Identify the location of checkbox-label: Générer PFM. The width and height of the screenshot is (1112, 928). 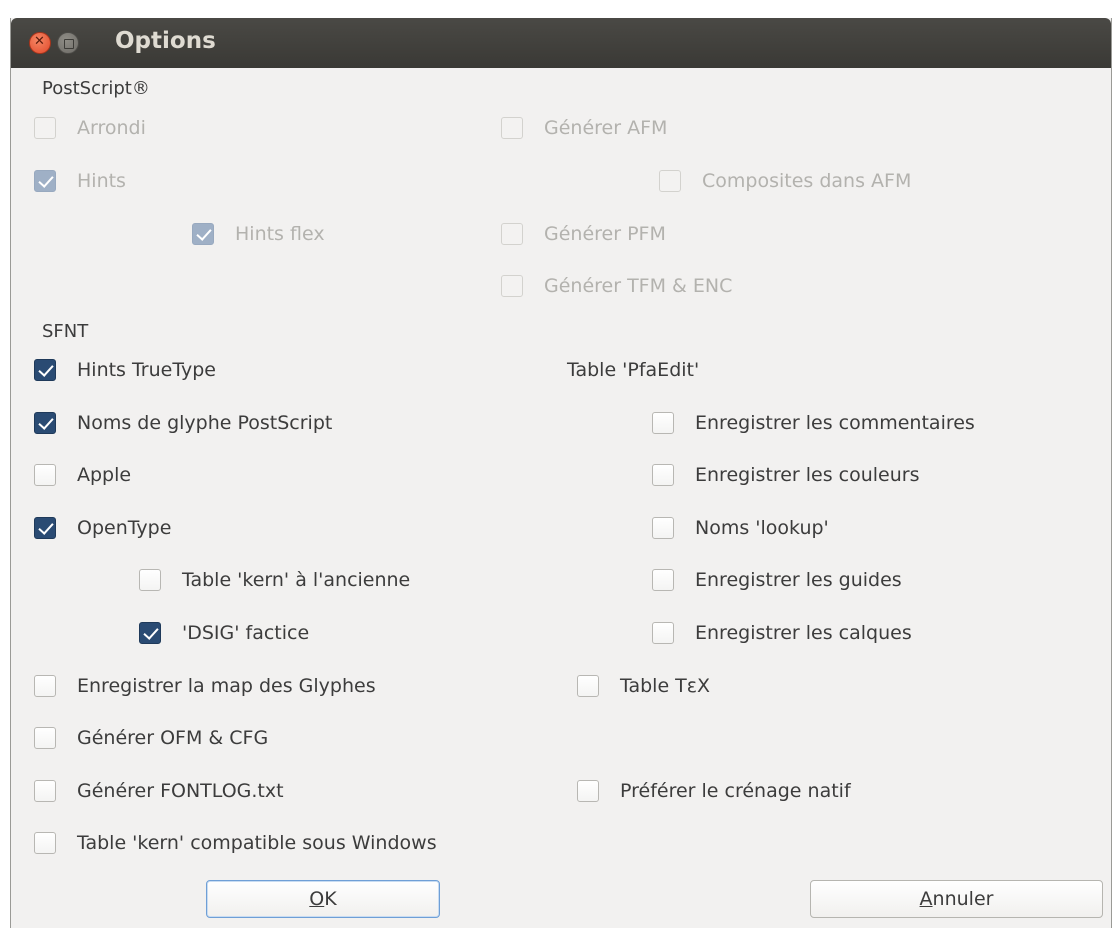
(605, 234).